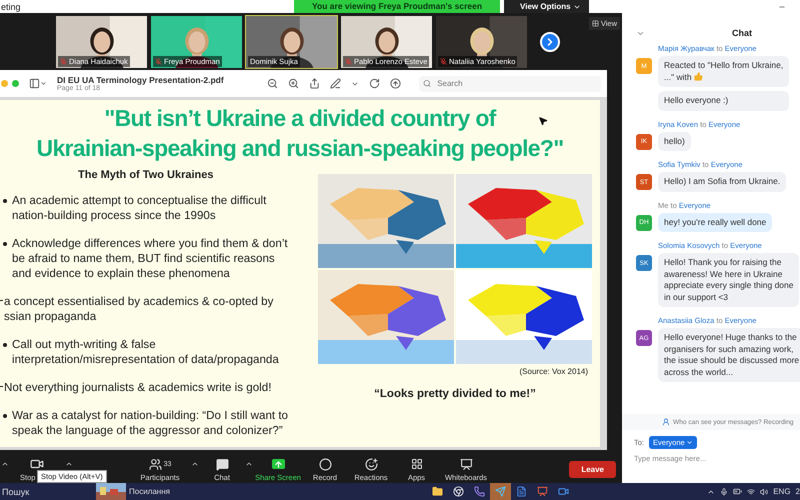  I want to click on language-indicator: ENG, so click(782, 491).